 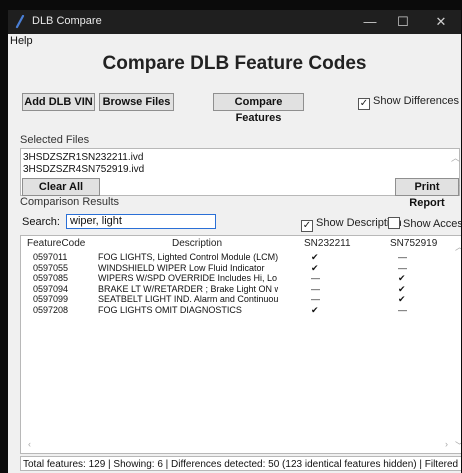 What do you see at coordinates (51, 299) in the screenshot?
I see `cell-featurecode: 0597099` at bounding box center [51, 299].